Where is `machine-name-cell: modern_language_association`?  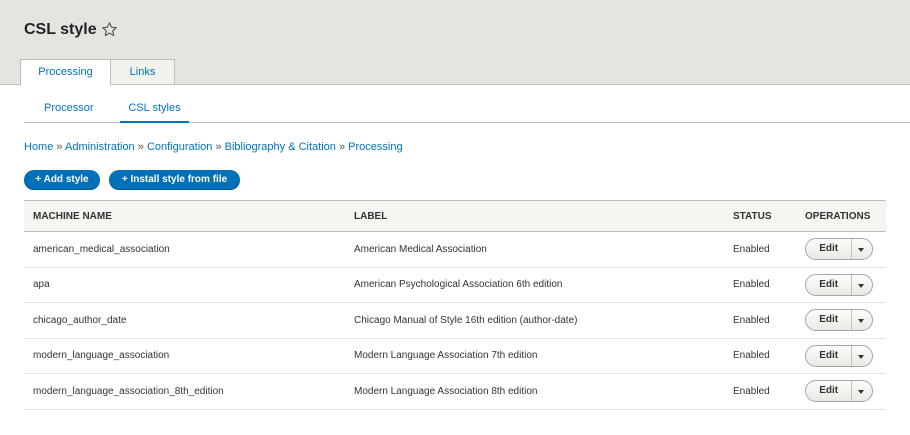
machine-name-cell: modern_language_association is located at coordinates (184, 356).